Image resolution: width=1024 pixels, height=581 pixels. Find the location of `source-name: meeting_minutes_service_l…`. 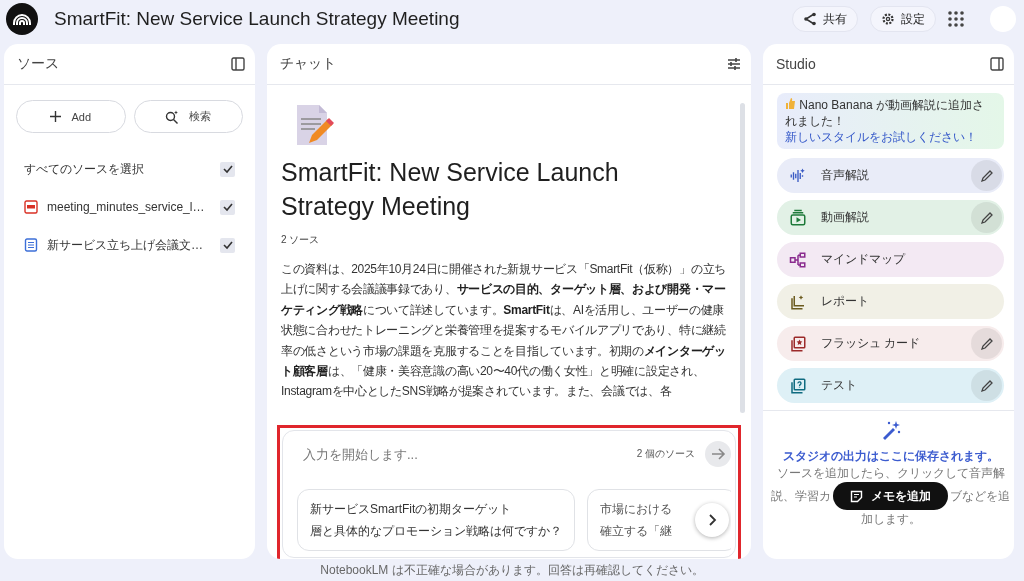

source-name: meeting_minutes_service_l… is located at coordinates (129, 207).